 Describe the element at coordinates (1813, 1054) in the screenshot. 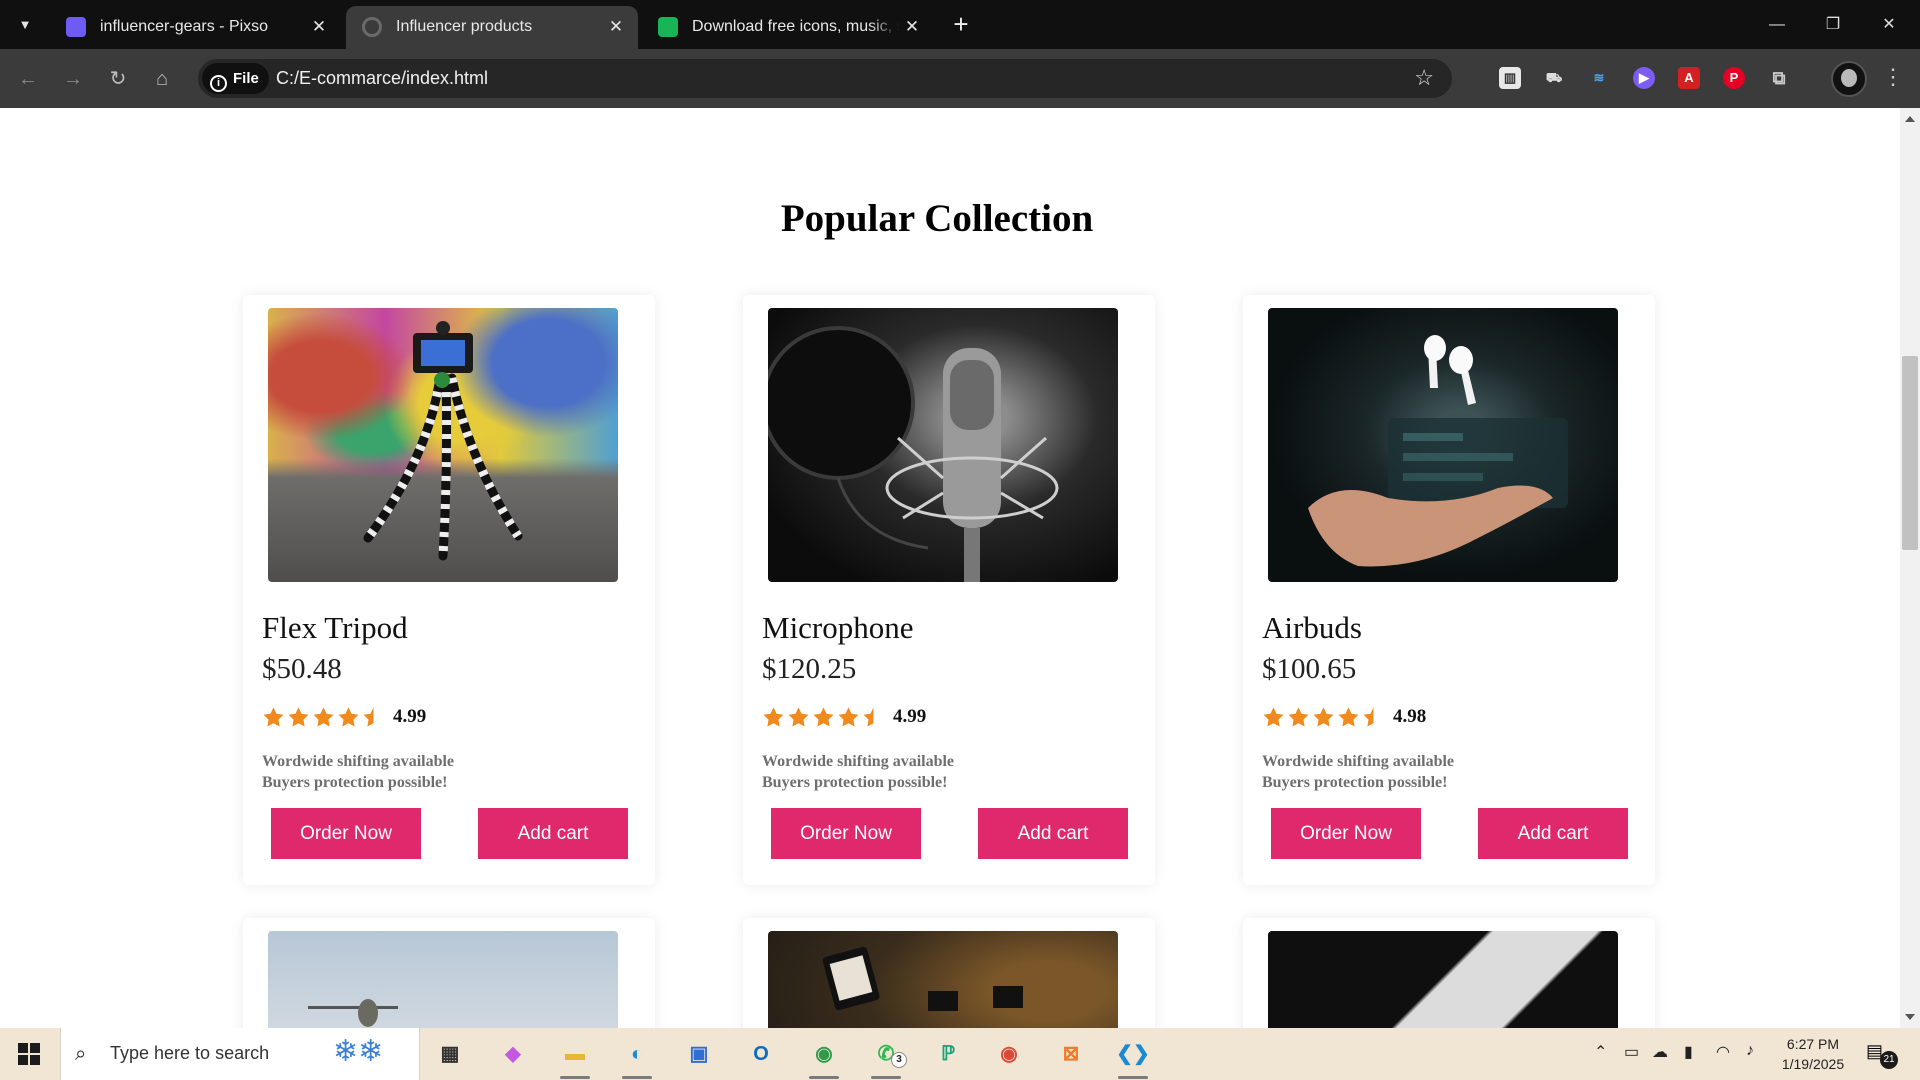

I see `system-clock: 6:27 PM 1/19/2025` at that location.